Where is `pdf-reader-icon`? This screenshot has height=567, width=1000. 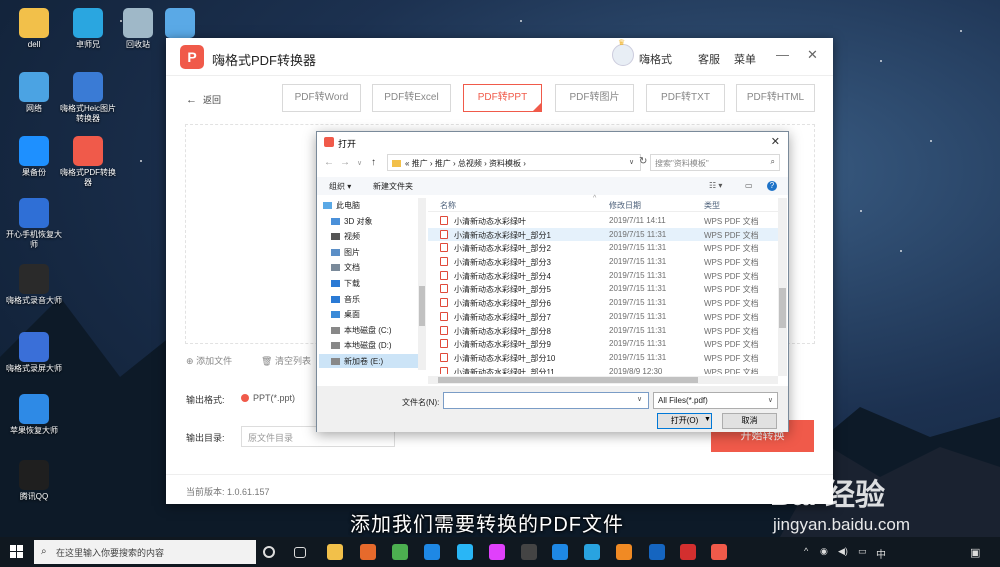
pdf-reader-icon is located at coordinates (688, 552).